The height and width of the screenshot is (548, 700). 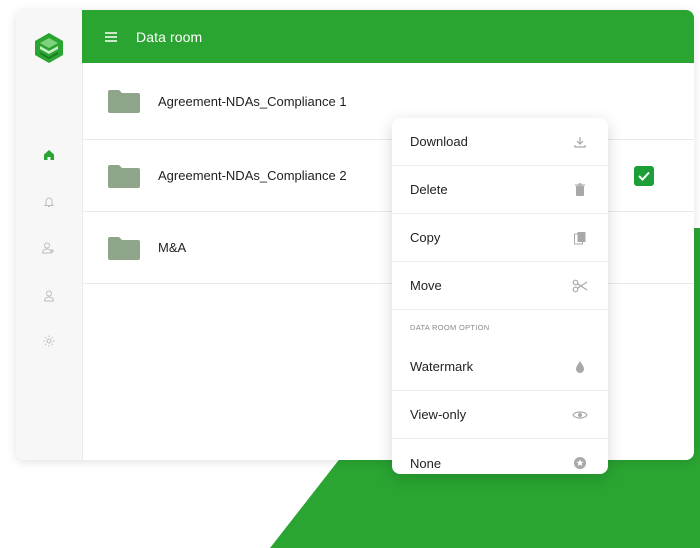 What do you see at coordinates (500, 238) in the screenshot?
I see `menu-item-copy: Copy` at bounding box center [500, 238].